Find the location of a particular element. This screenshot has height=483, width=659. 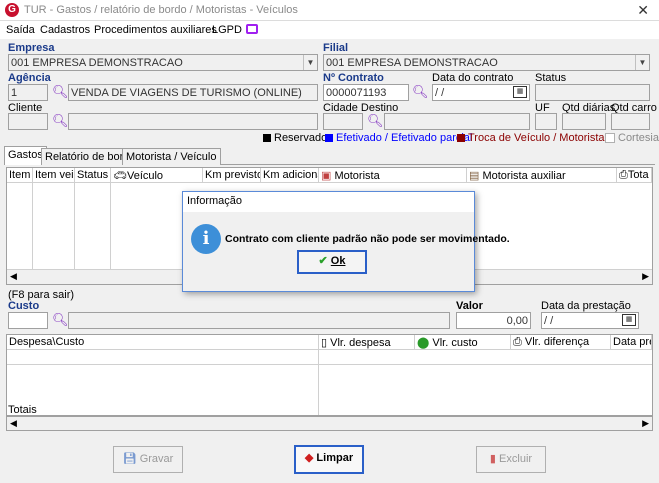

legend-efetivado-swatch is located at coordinates (329, 138).